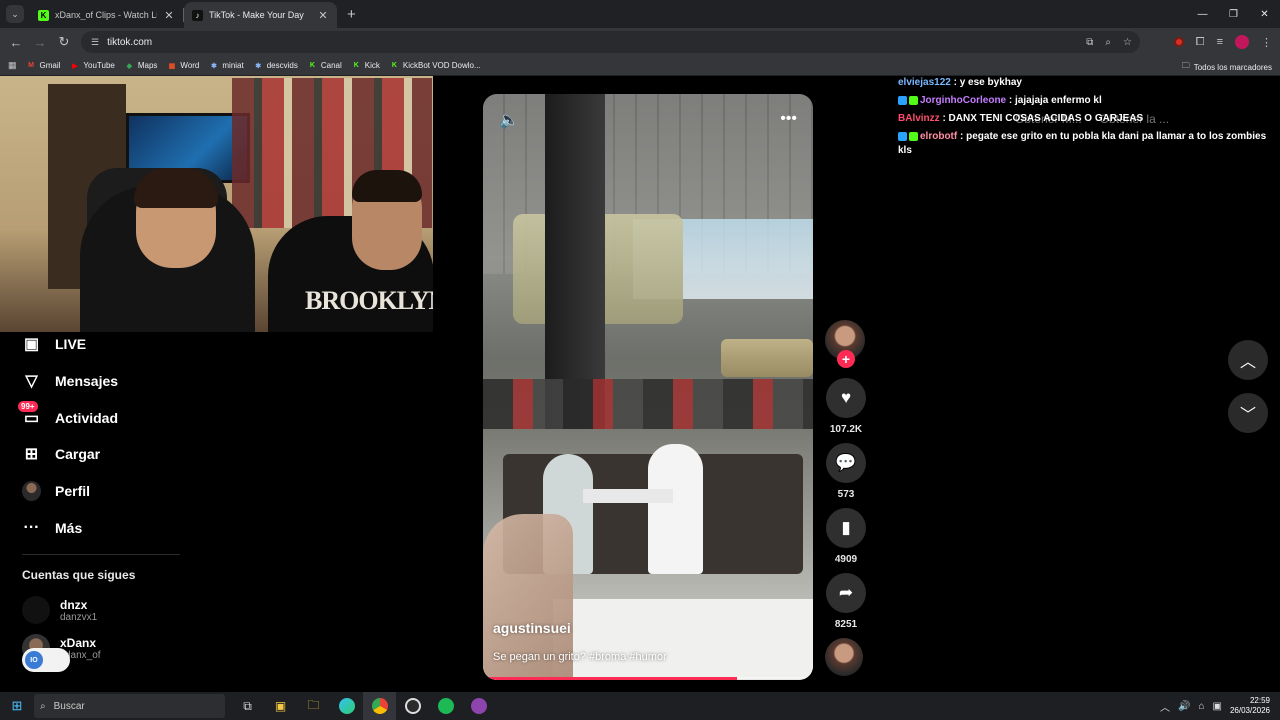 This screenshot has height=720, width=1280. What do you see at coordinates (846, 624) in the screenshot?
I see `share-count: 8251` at bounding box center [846, 624].